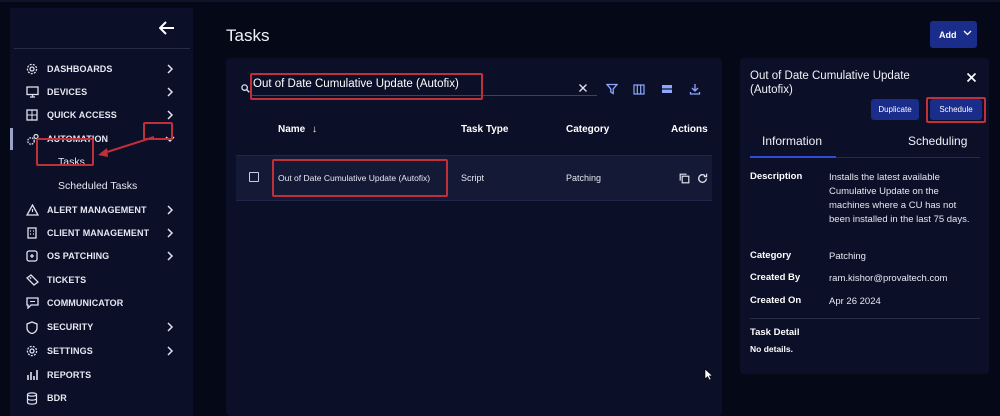 This screenshot has width=1000, height=416. I want to click on add-button: Add, so click(953, 34).